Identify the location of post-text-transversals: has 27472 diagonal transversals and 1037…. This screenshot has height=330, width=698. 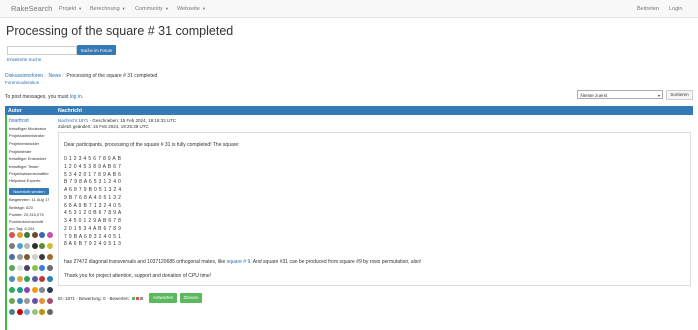
(243, 262).